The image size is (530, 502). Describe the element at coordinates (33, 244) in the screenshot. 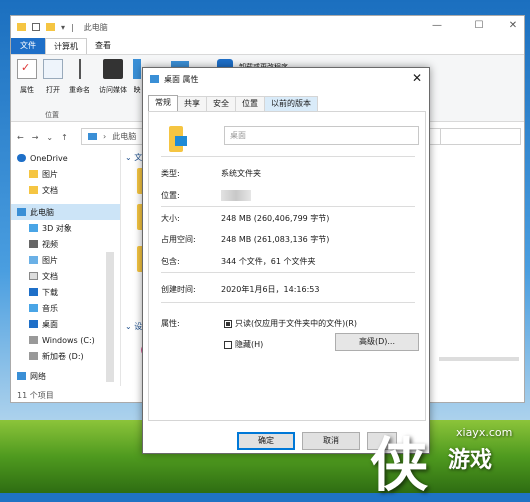

I see `video-icon` at that location.